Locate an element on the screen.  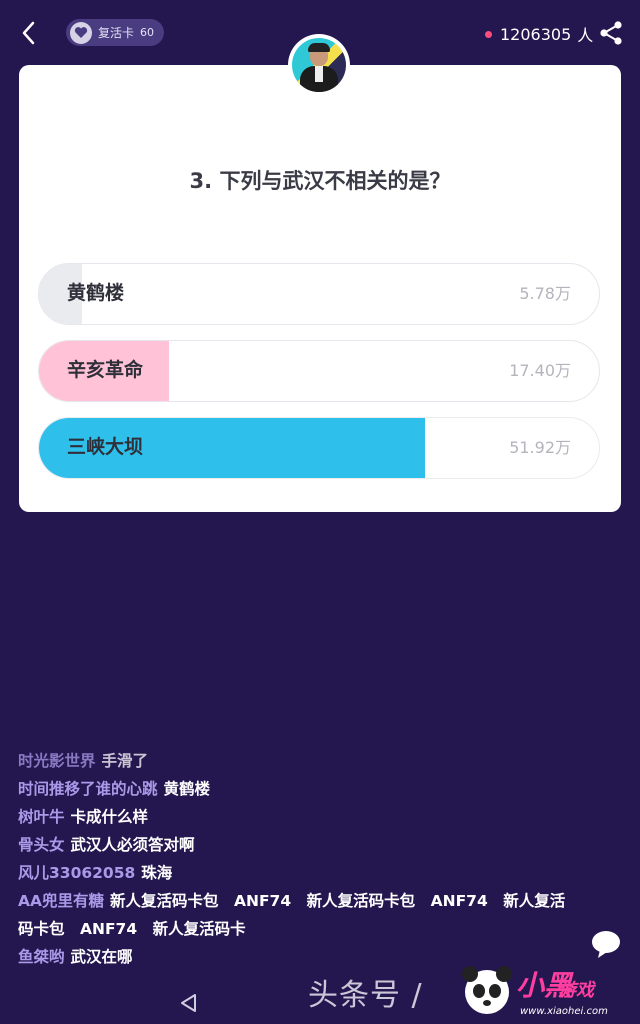
online-count: 1206305 is located at coordinates (536, 34).